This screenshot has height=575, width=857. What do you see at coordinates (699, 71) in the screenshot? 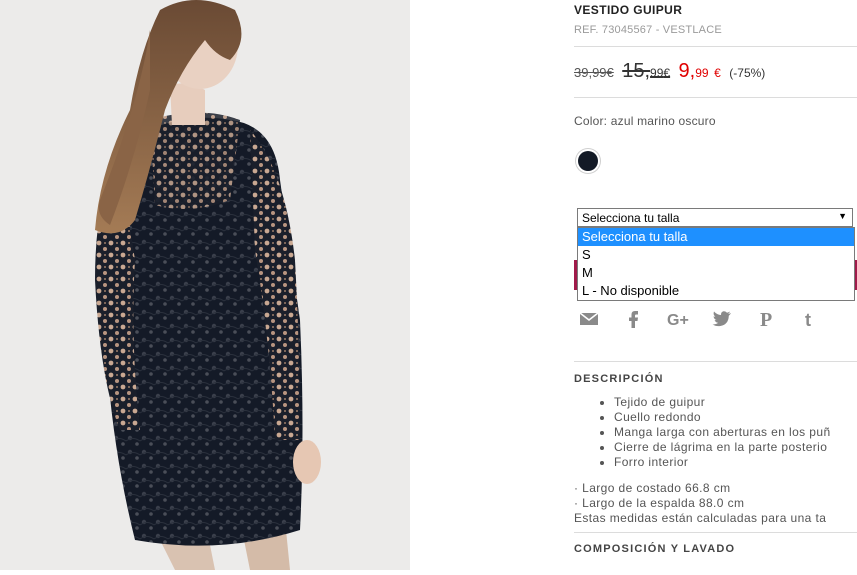
I see `sale-price: 9,99 €` at bounding box center [699, 71].